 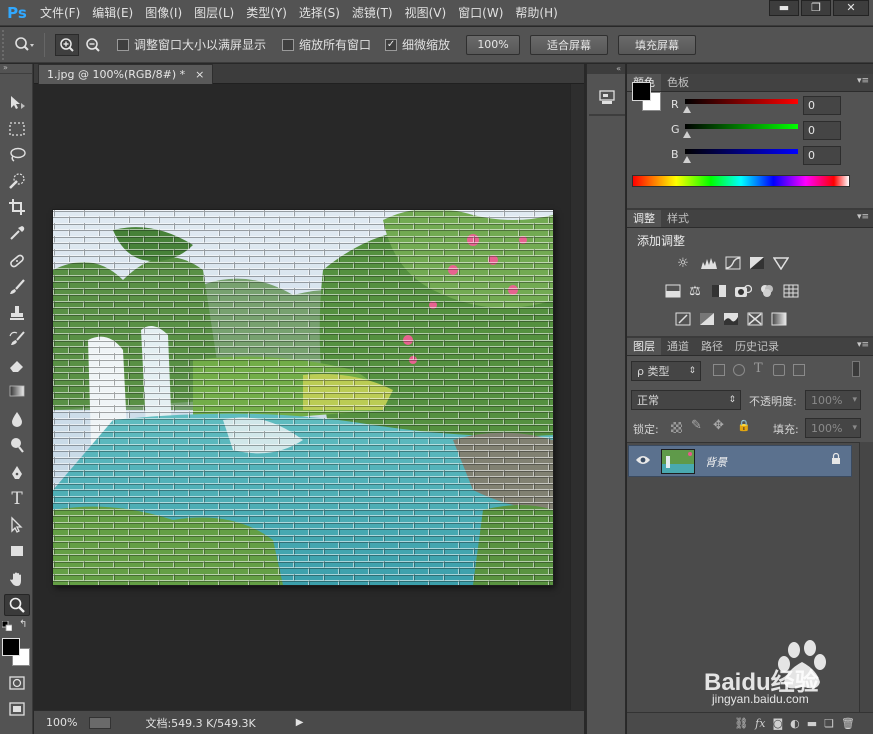 What do you see at coordinates (760, 723) in the screenshot?
I see `layer-style-icon: fx` at bounding box center [760, 723].